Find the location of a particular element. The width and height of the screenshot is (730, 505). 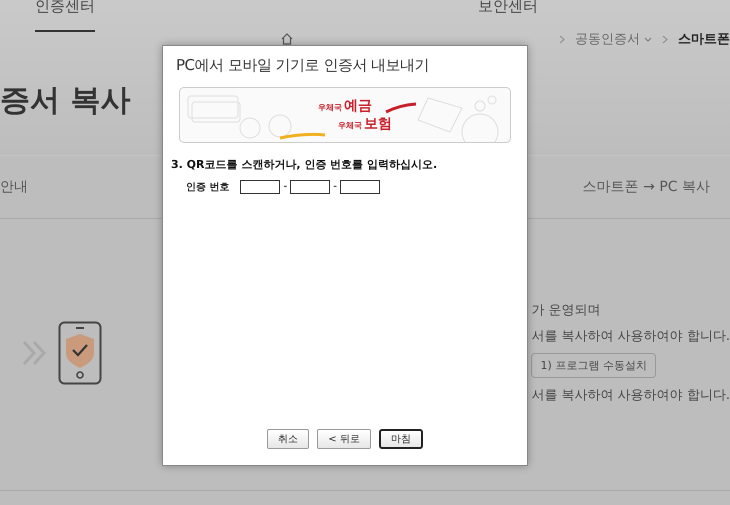

home-icon is located at coordinates (287, 39).